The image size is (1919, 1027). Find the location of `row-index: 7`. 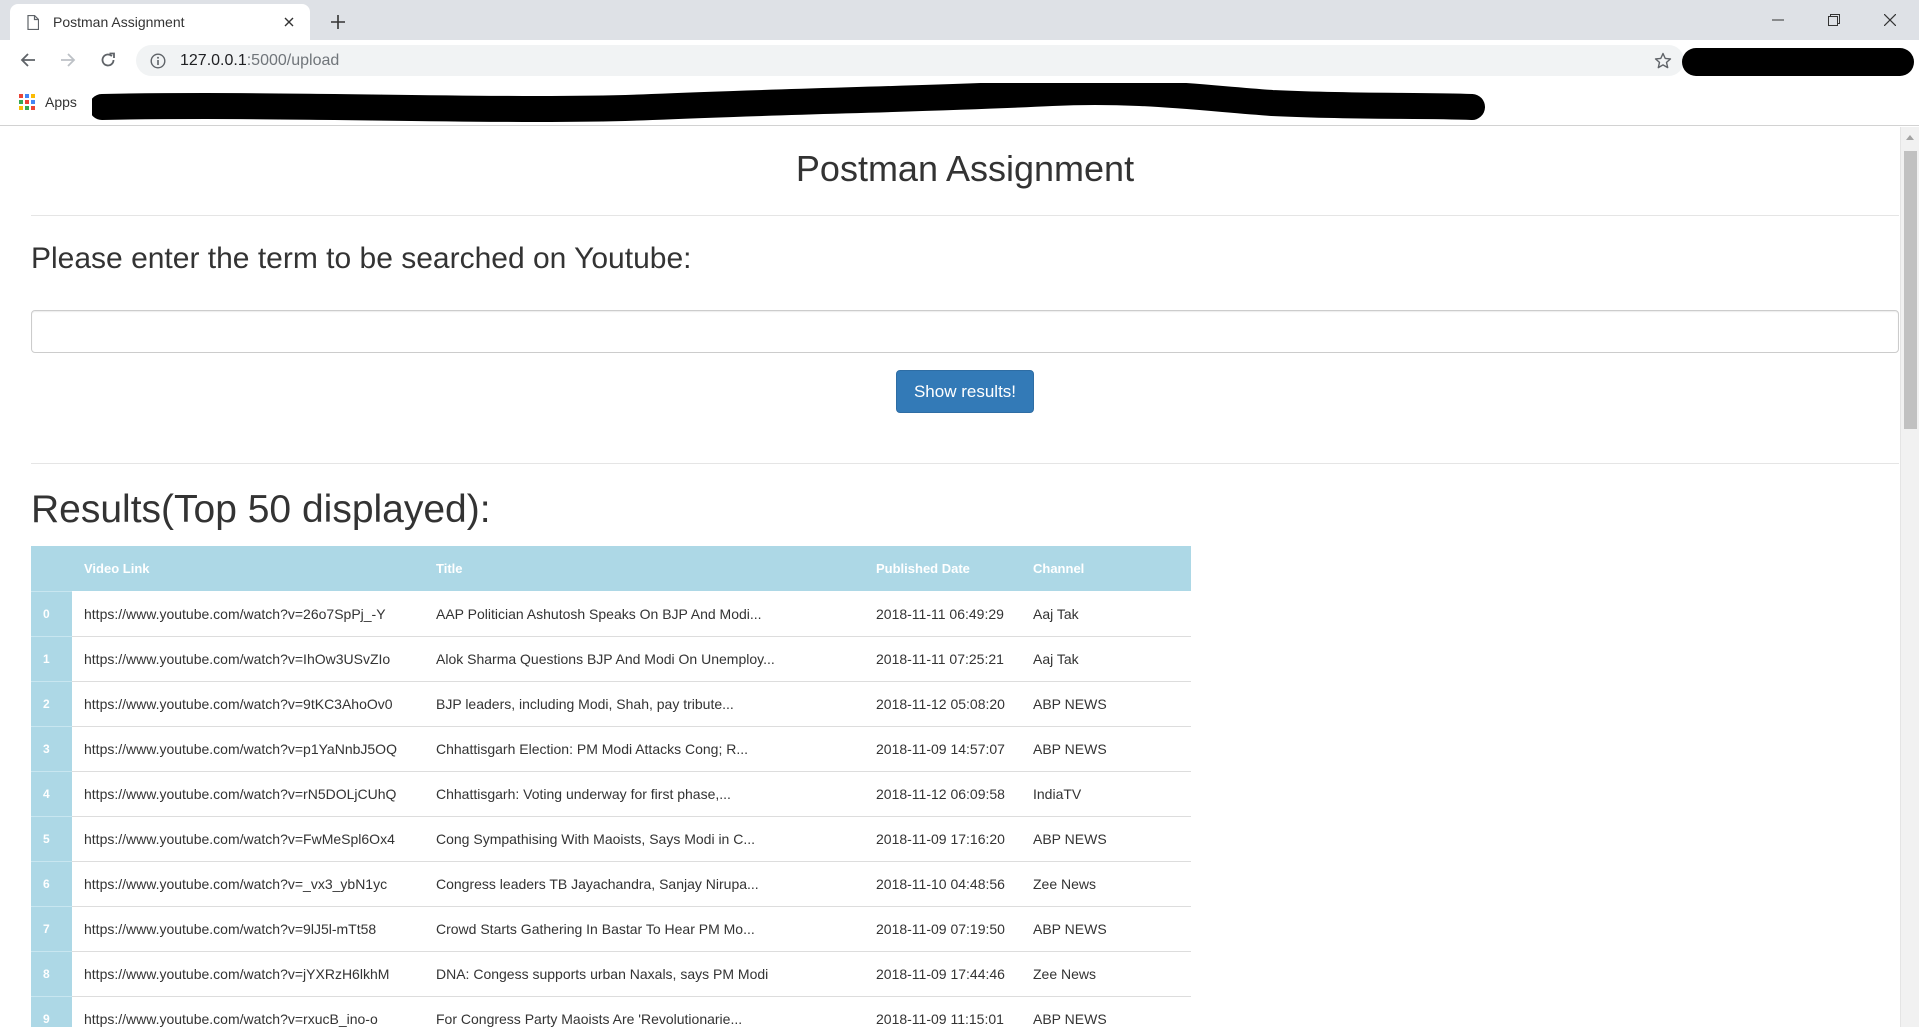

row-index: 7 is located at coordinates (51, 929).